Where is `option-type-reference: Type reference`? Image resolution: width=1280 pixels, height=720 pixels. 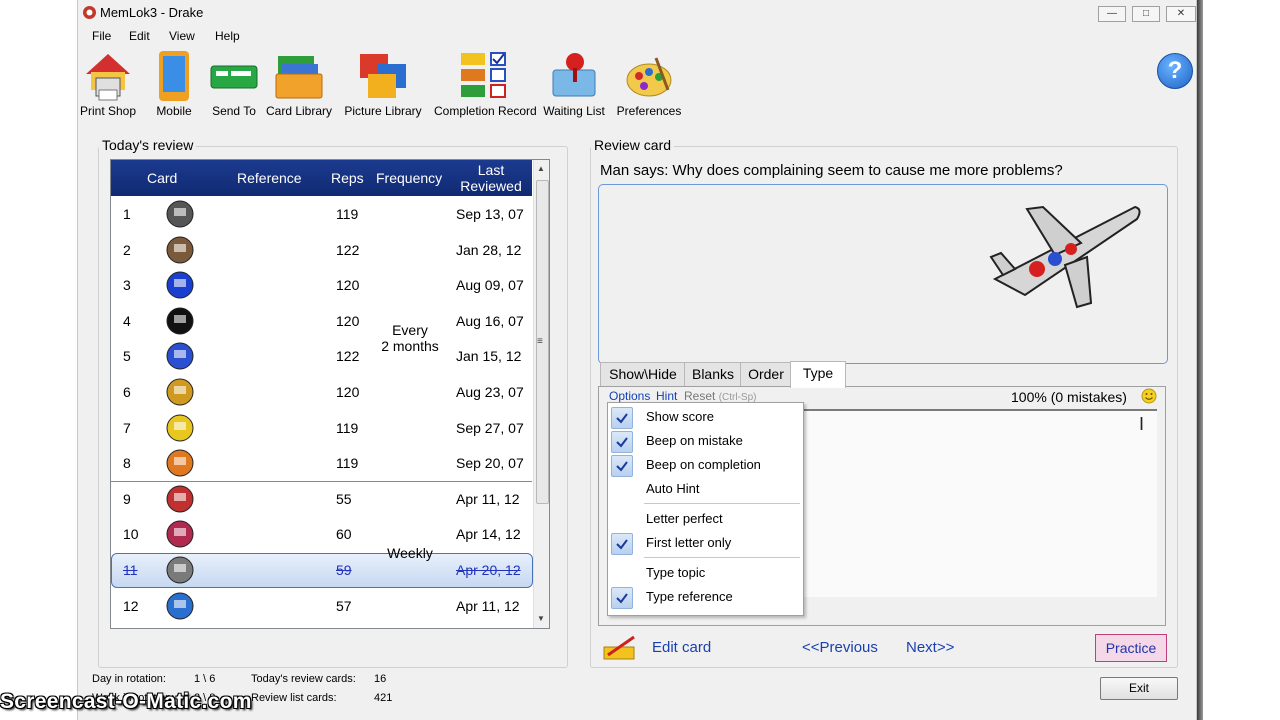
option-type-reference: Type reference is located at coordinates (705, 597).